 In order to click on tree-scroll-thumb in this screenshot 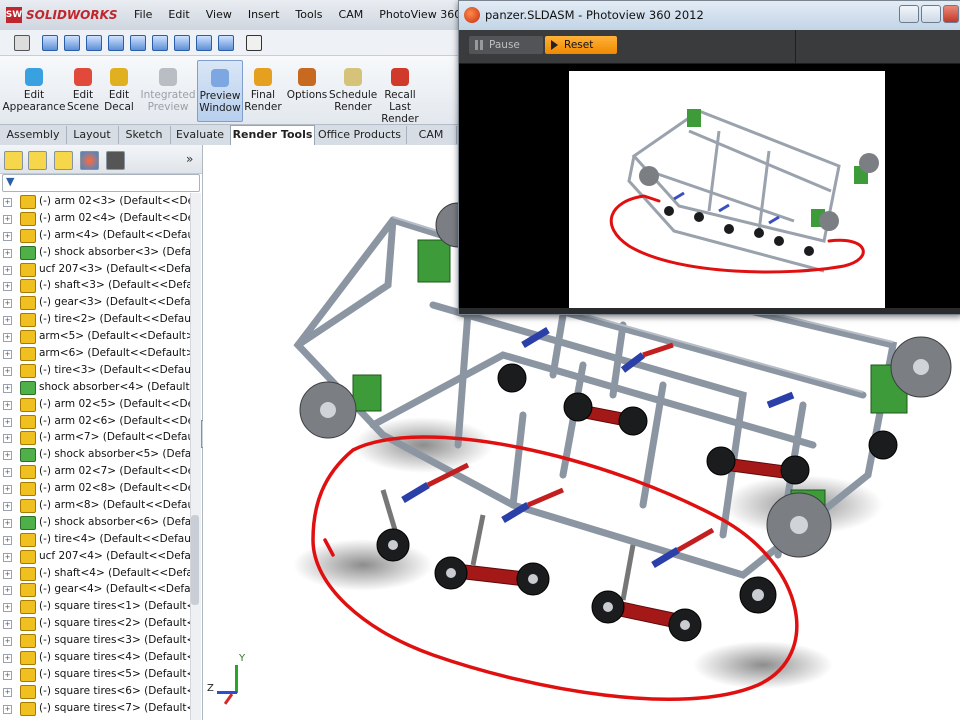, I will do `click(195, 560)`.